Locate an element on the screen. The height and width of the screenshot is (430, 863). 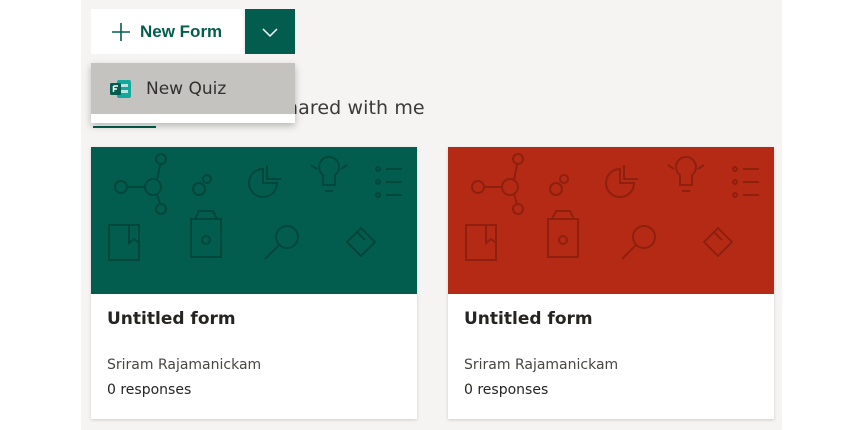
plus-icon is located at coordinates (121, 31).